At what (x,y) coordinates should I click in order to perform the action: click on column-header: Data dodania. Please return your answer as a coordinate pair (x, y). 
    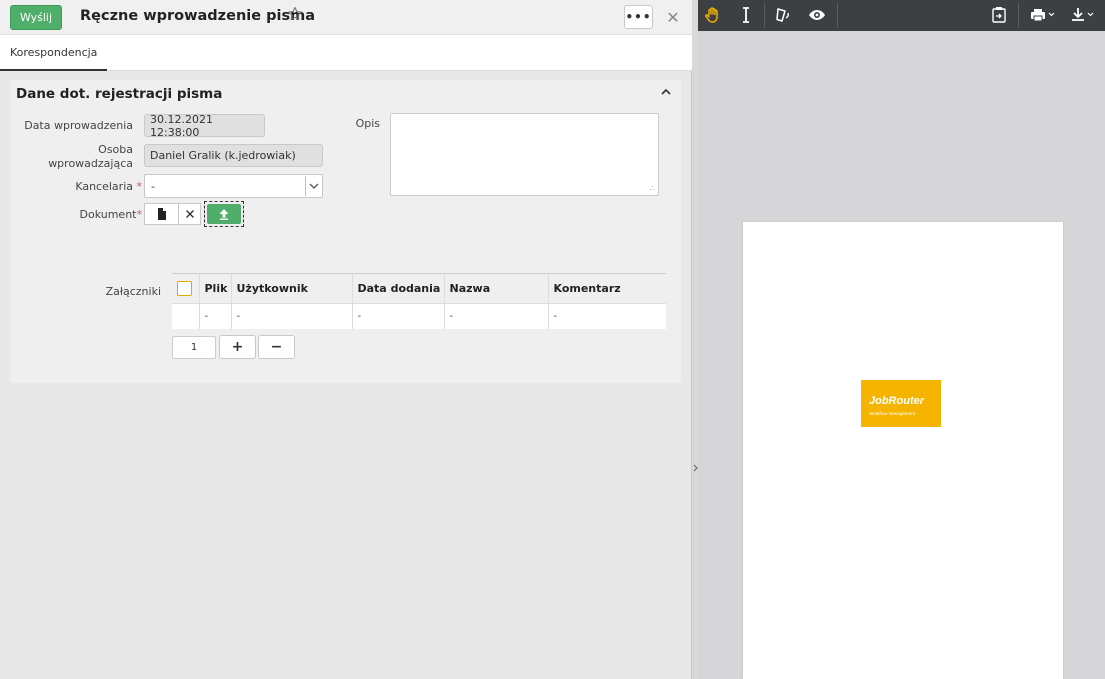
    Looking at the image, I should click on (397, 288).